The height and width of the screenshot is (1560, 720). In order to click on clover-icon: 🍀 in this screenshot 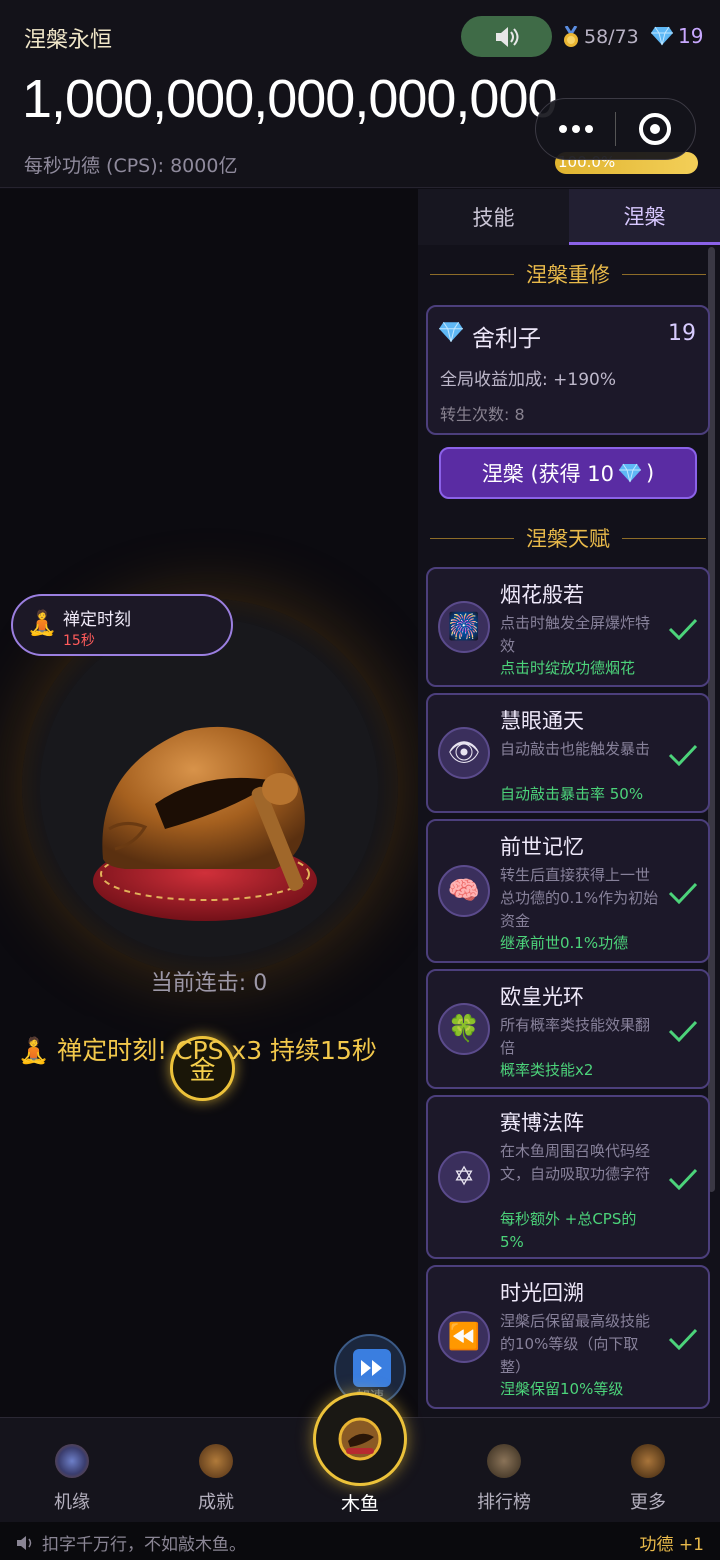, I will do `click(464, 1029)`.